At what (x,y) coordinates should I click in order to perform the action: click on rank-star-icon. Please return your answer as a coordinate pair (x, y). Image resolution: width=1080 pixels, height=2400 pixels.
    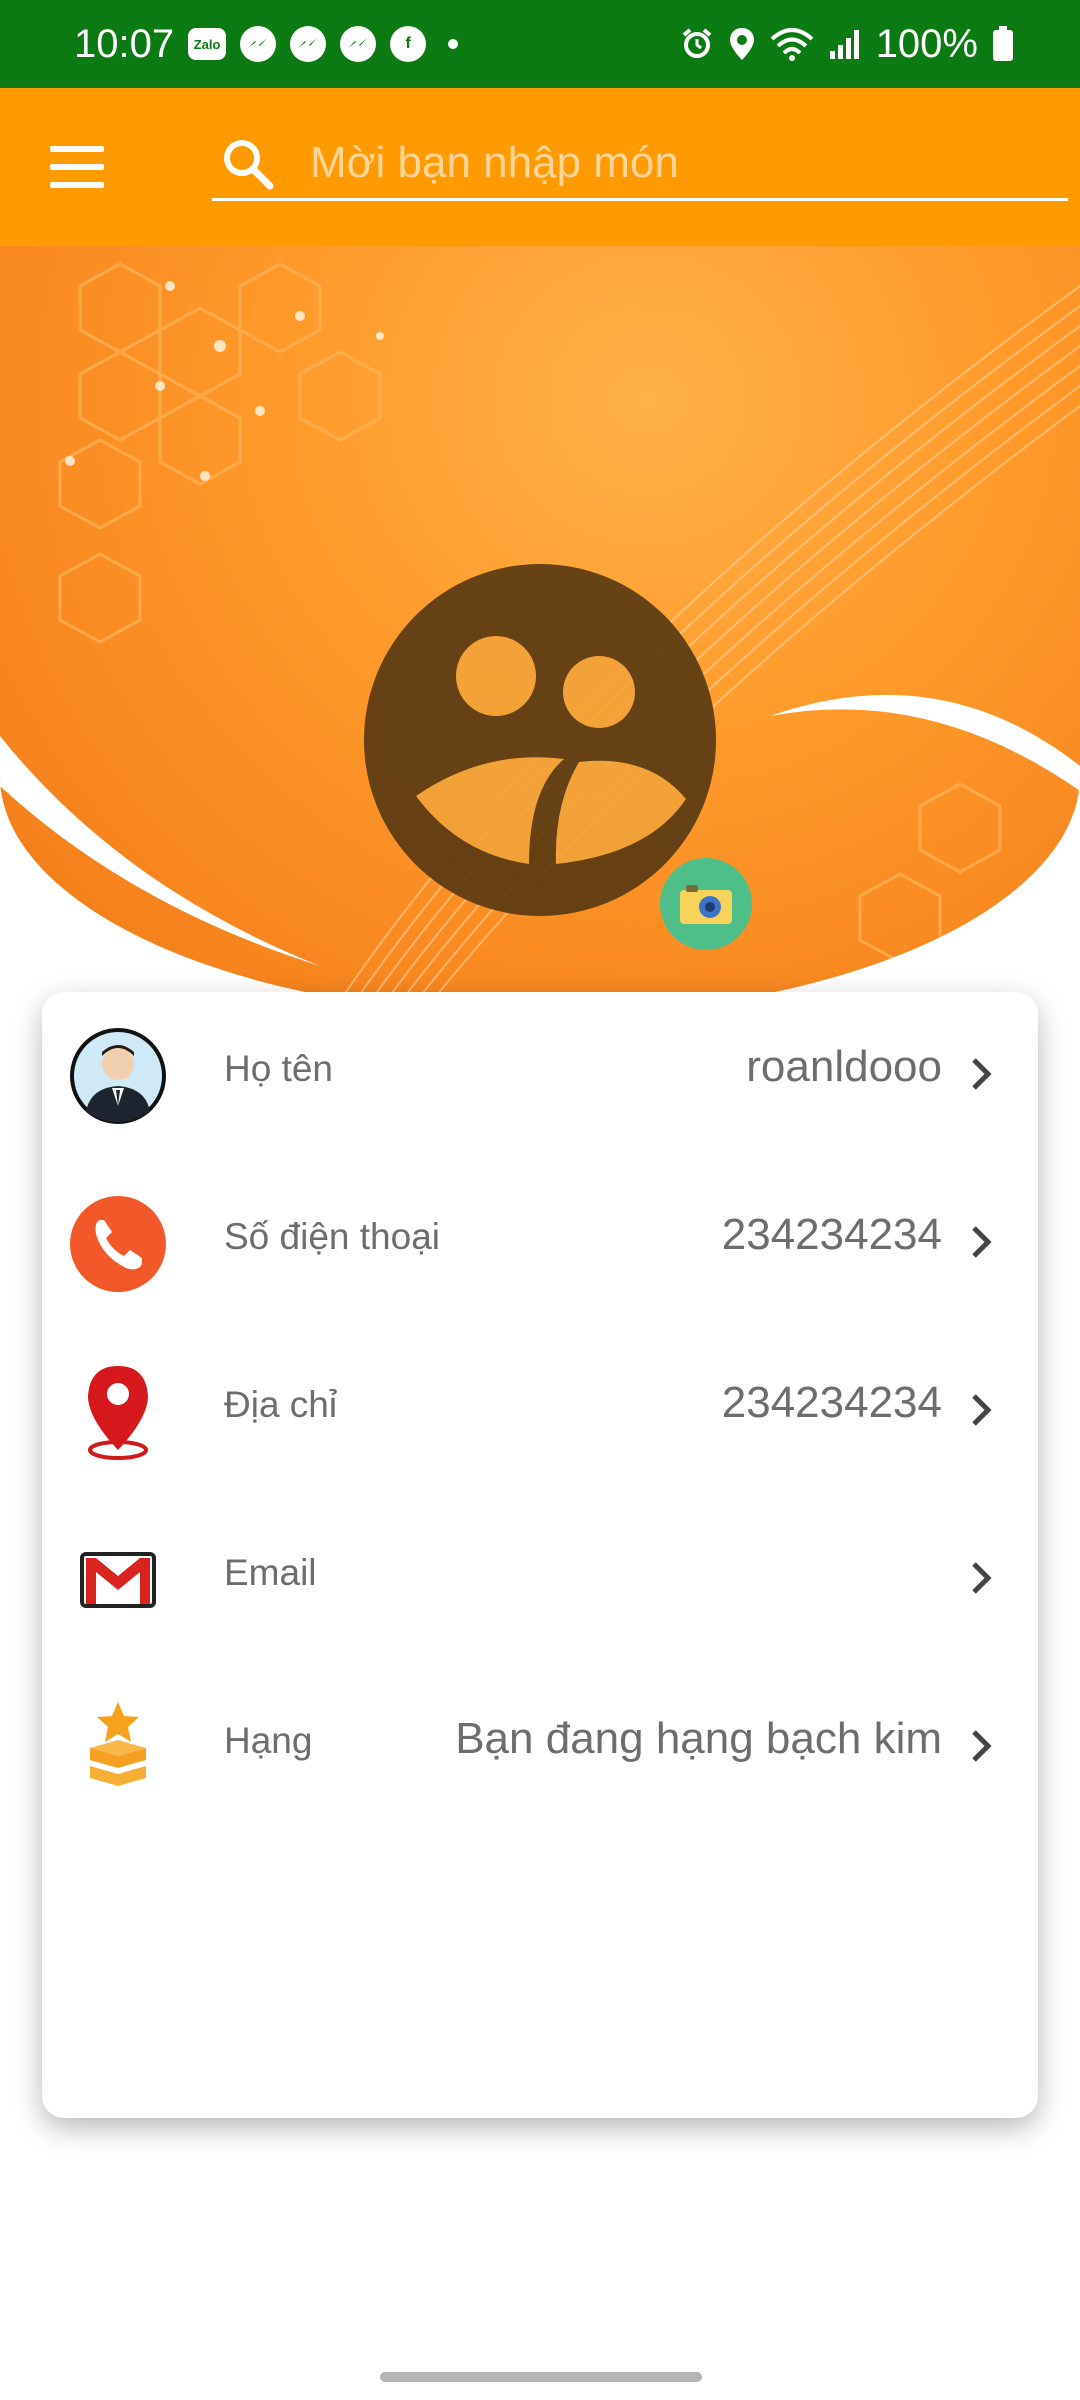
    Looking at the image, I should click on (118, 1744).